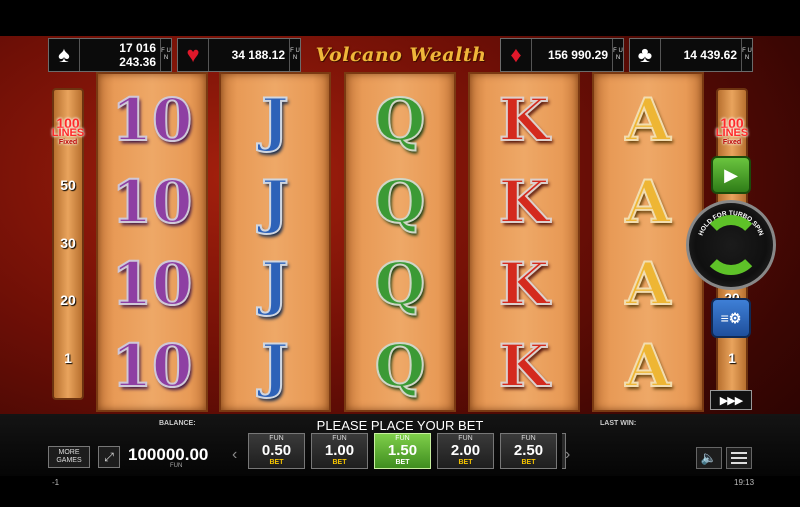 The width and height of the screenshot is (800, 507). What do you see at coordinates (168, 454) in the screenshot?
I see `balance-value: 100000.00` at bounding box center [168, 454].